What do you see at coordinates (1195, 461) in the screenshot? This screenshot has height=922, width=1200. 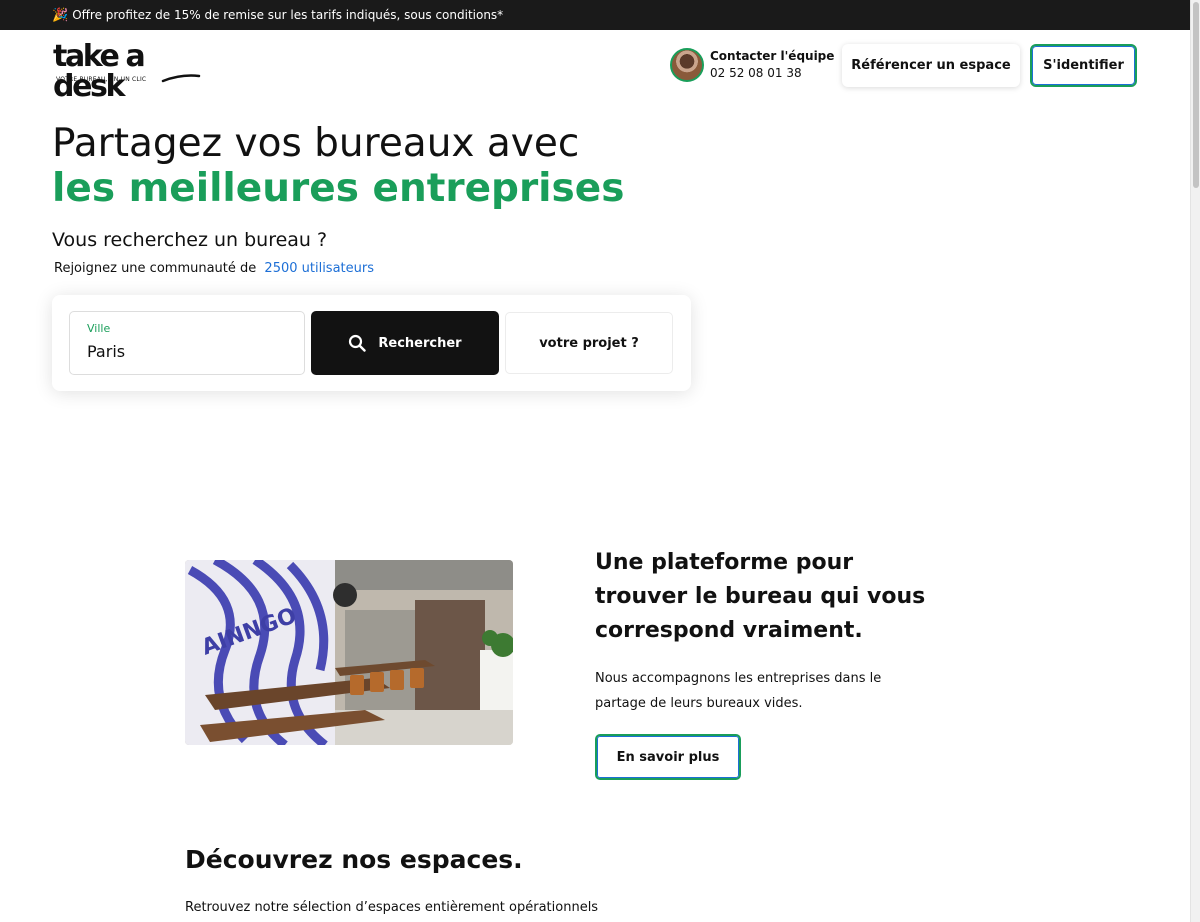 I see `page-scrollbar` at bounding box center [1195, 461].